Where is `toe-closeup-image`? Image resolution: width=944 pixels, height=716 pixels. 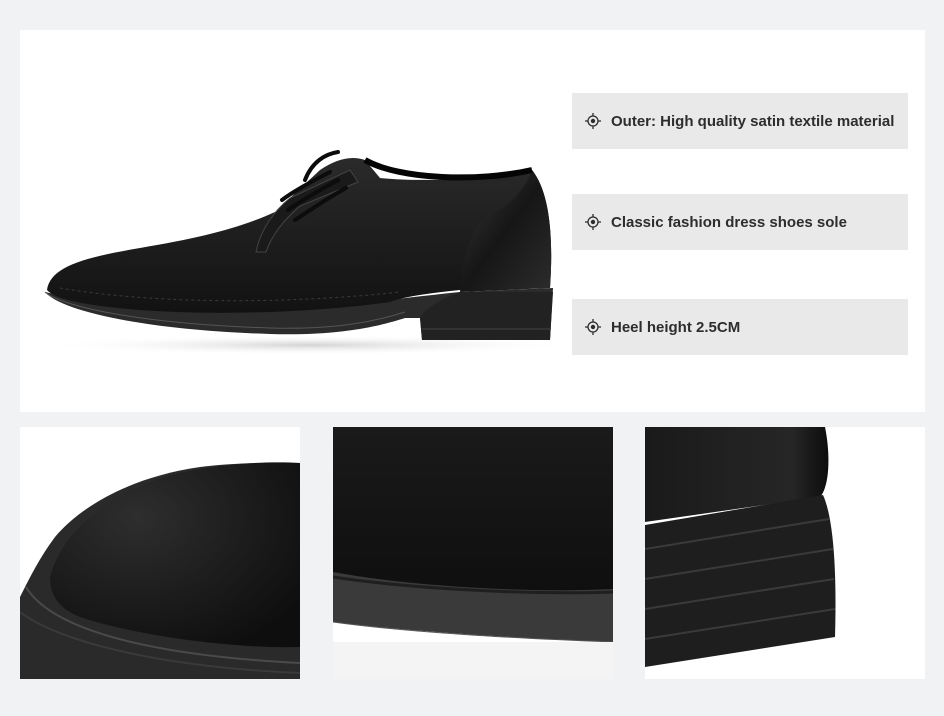
toe-closeup-image is located at coordinates (160, 553).